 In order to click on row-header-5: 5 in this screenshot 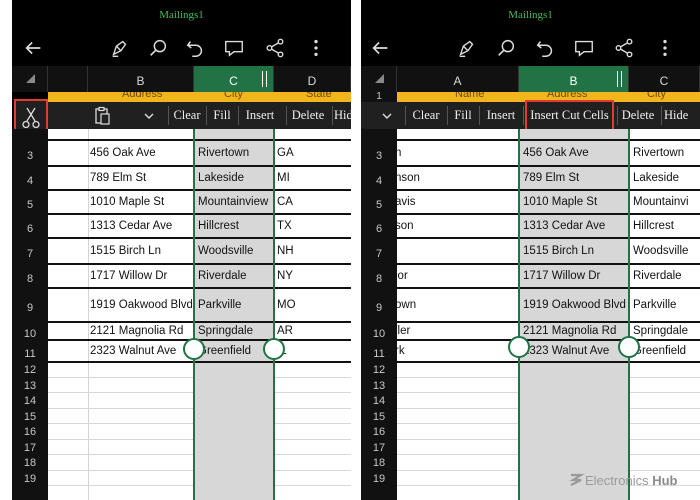, I will do `click(30, 205)`.